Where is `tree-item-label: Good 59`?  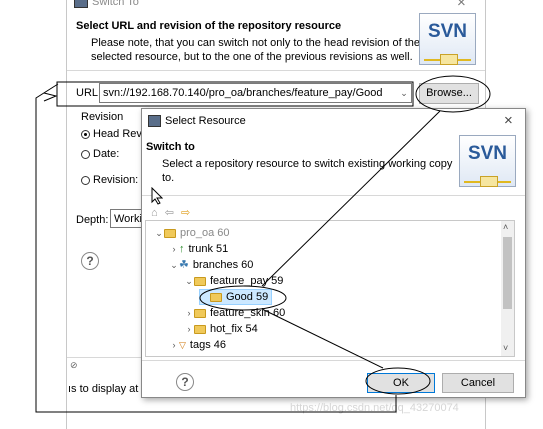
tree-item-label: Good 59 is located at coordinates (247, 297).